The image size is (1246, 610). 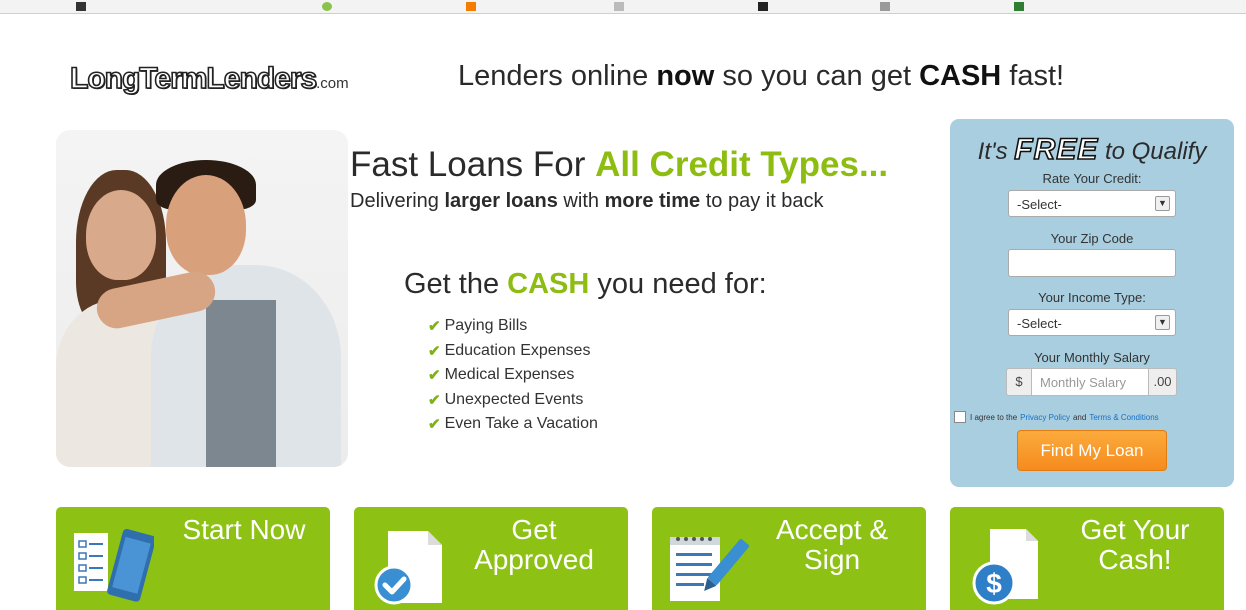 I want to click on monthly-salary-group: $ .00, so click(x=1091, y=382).